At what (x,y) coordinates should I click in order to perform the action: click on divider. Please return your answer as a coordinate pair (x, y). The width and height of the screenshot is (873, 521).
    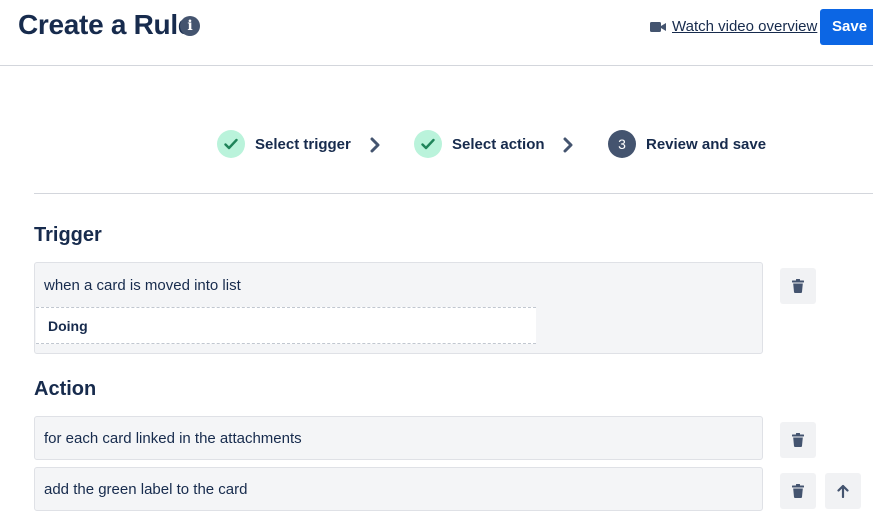
    Looking at the image, I should click on (453, 193).